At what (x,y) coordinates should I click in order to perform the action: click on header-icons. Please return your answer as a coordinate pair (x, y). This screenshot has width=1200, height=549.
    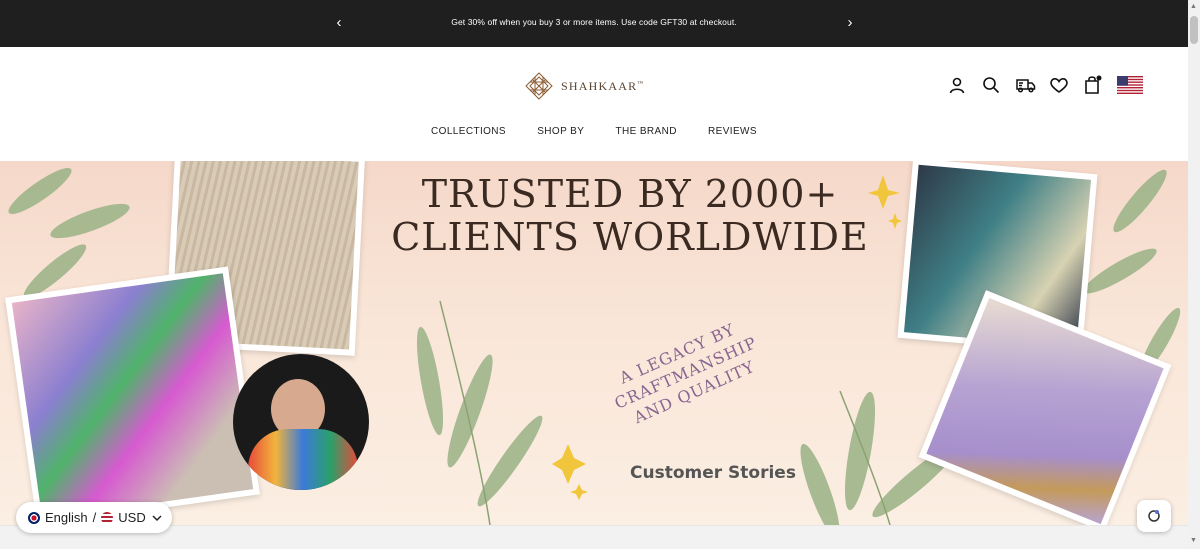
    Looking at the image, I should click on (1044, 85).